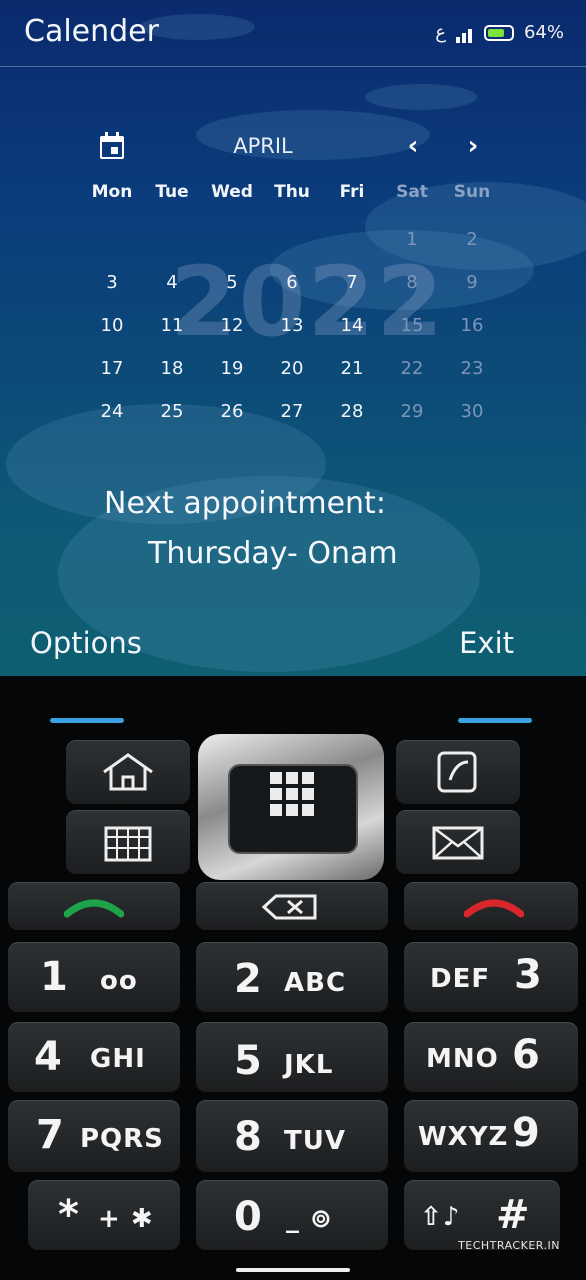 This screenshot has width=586, height=1280. Describe the element at coordinates (112, 378) in the screenshot. I see `day-cell: 17` at that location.